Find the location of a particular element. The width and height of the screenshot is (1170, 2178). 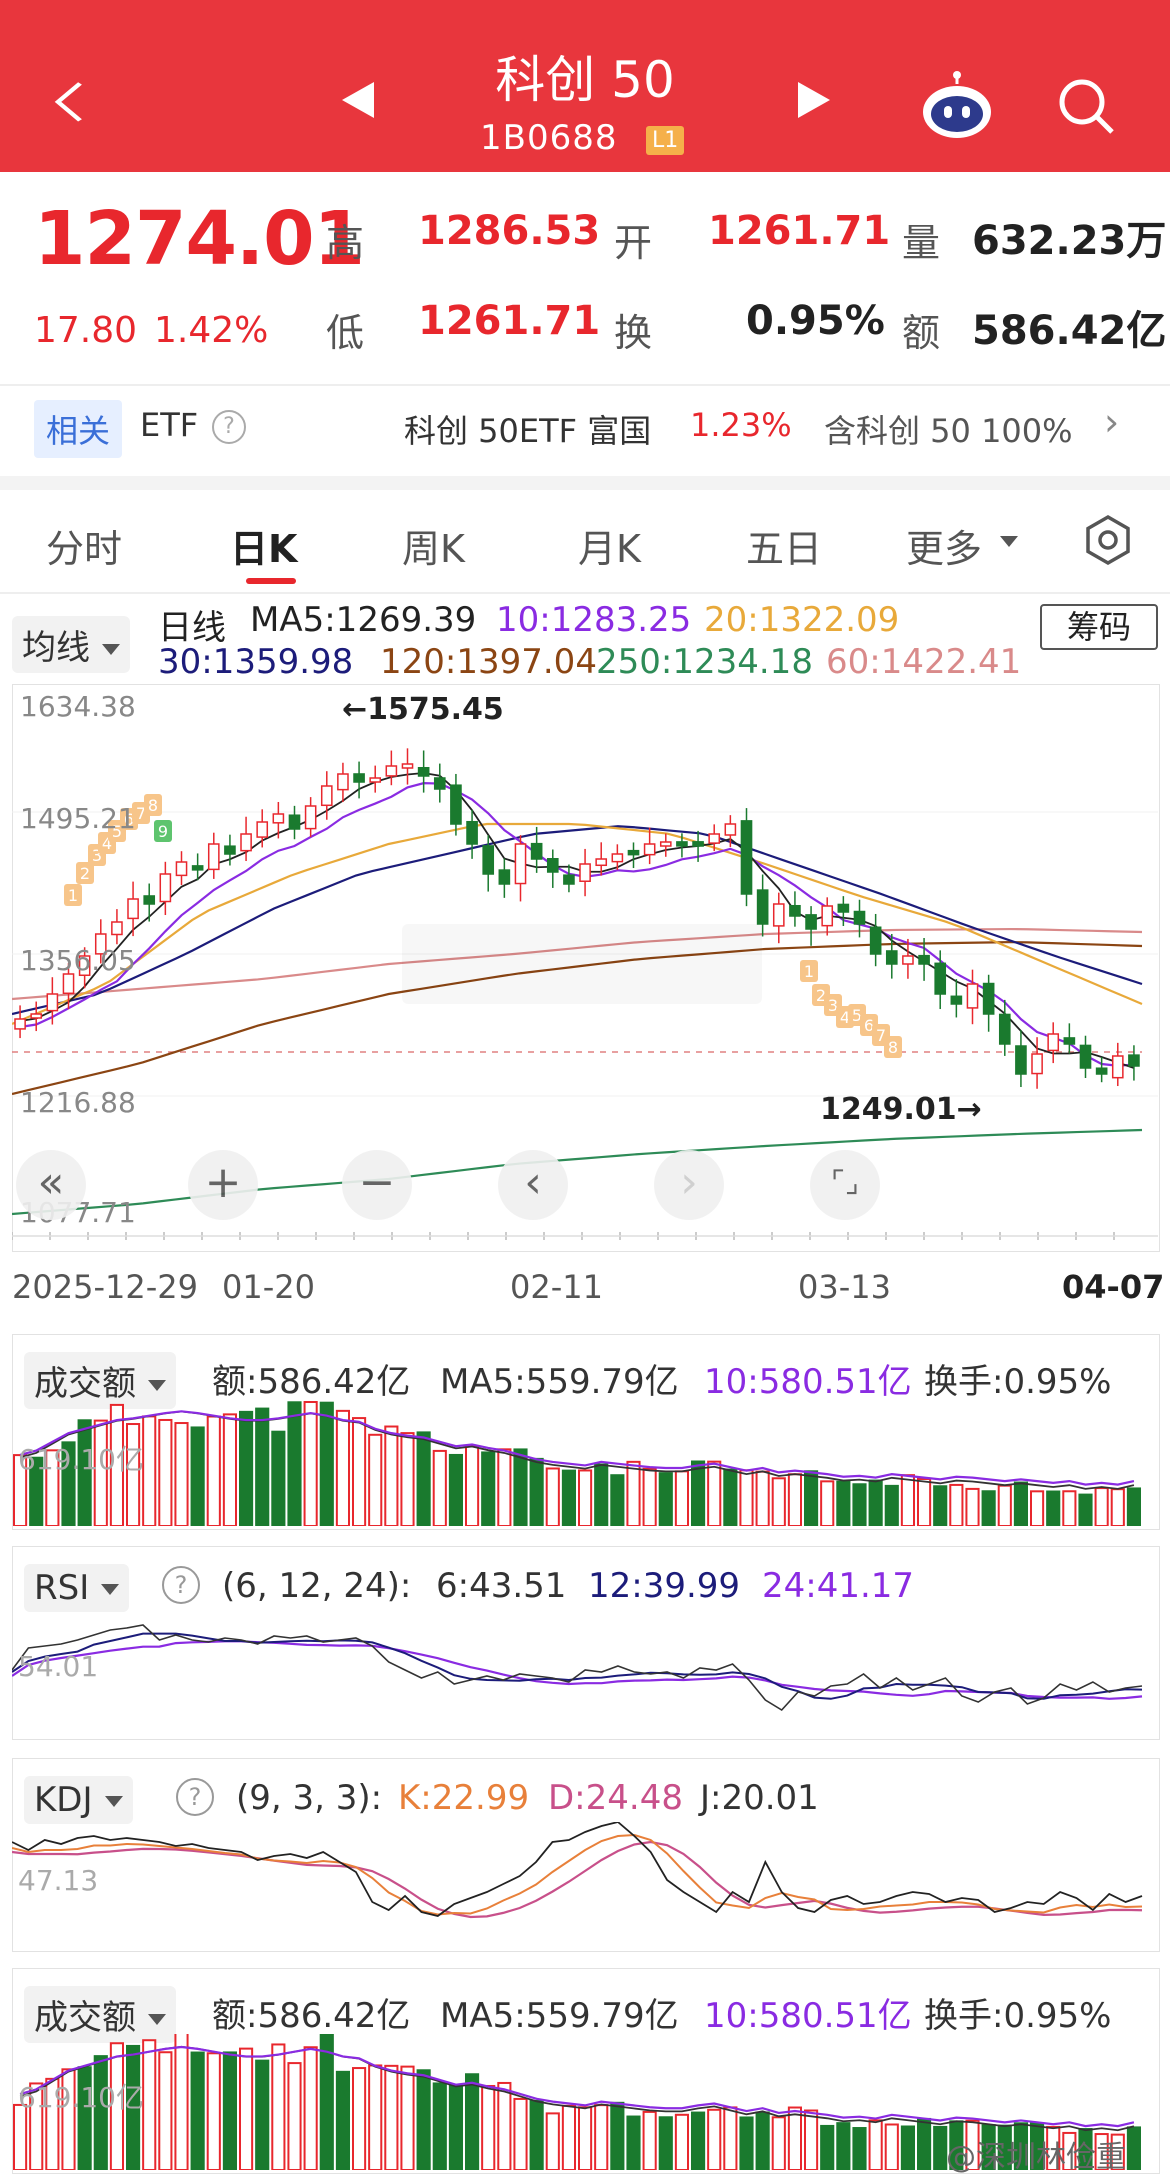

chip-distribution-button: 筹码 is located at coordinates (1099, 627).